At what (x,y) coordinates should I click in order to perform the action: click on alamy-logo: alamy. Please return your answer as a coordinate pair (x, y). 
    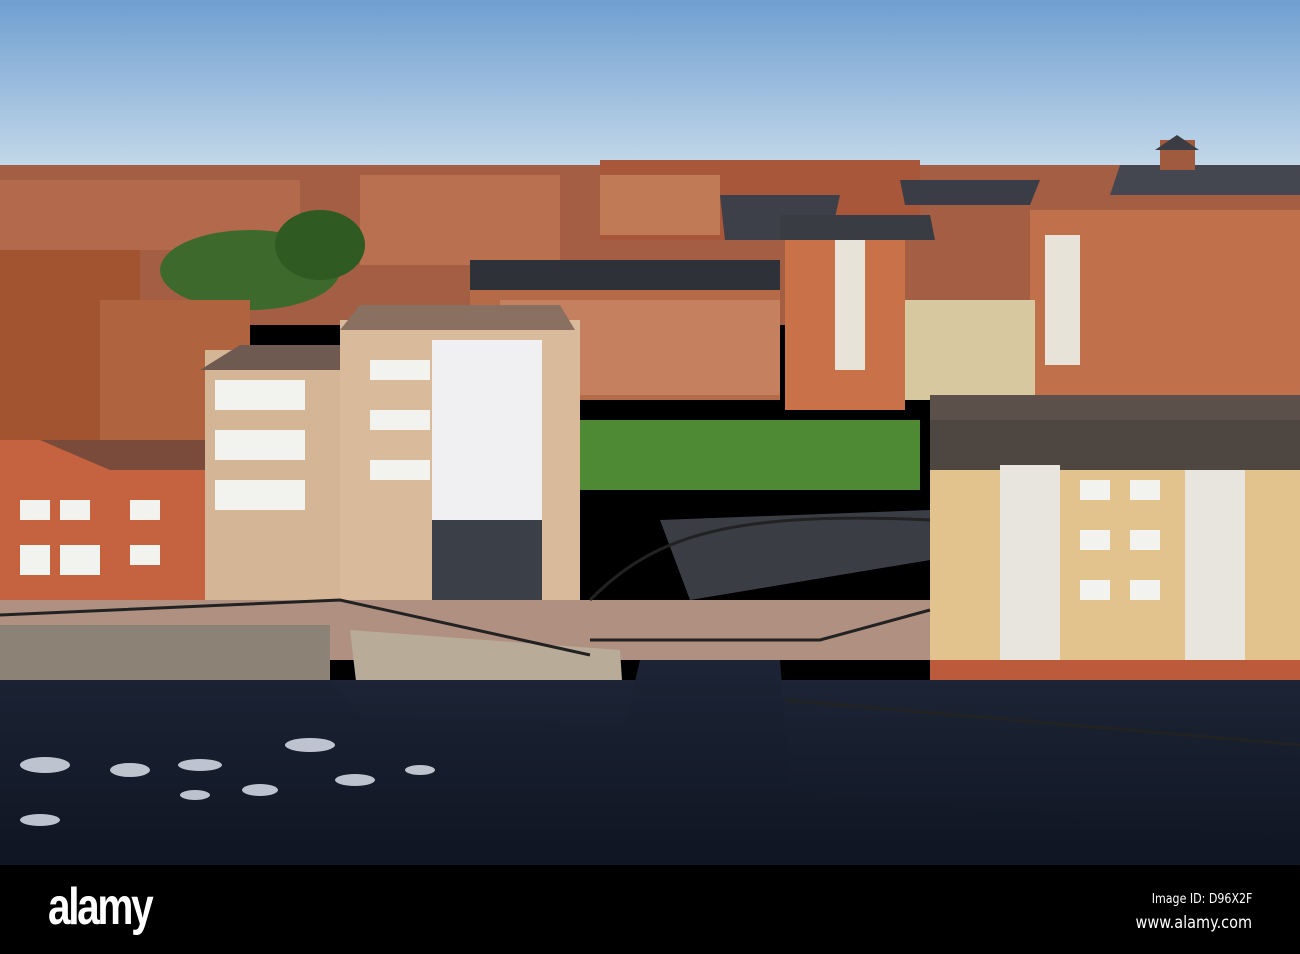
    Looking at the image, I should click on (101, 907).